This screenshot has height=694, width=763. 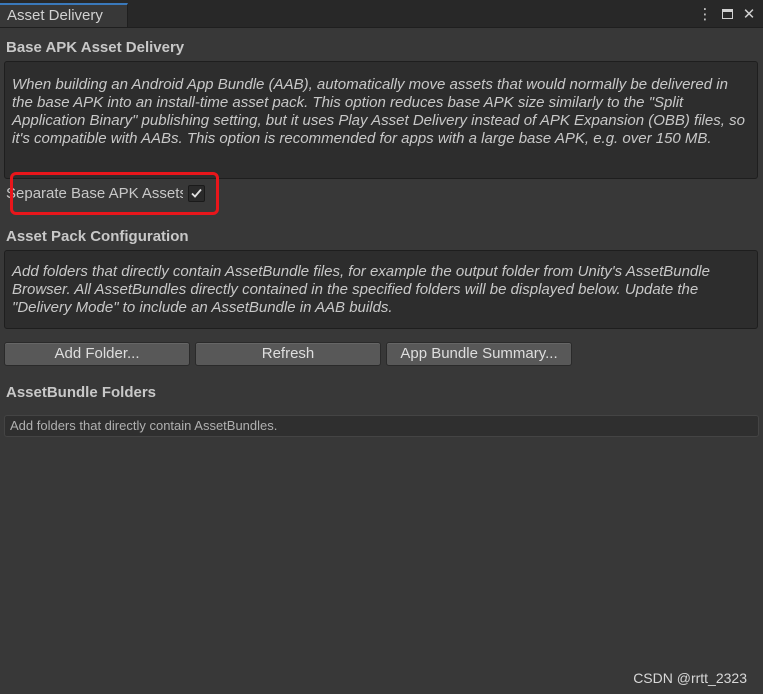 I want to click on kebab-menu-icon: ⋮, so click(x=705, y=14).